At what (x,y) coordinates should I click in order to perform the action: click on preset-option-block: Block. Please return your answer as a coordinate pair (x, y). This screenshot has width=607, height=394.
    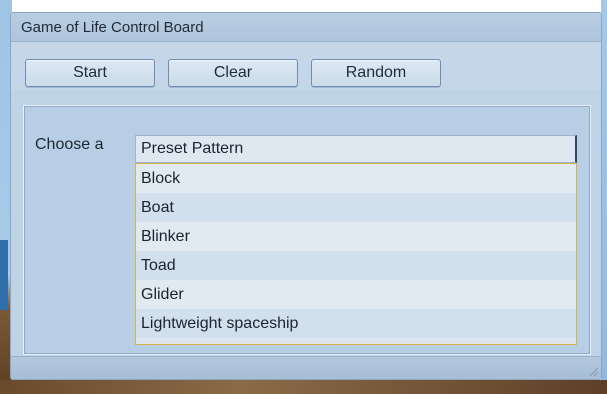
    Looking at the image, I should click on (356, 178).